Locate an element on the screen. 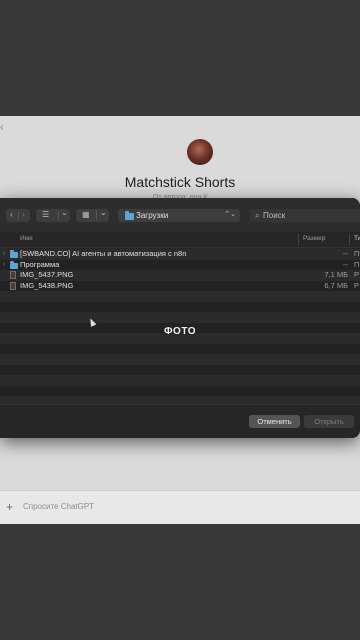 The height and width of the screenshot is (640, 360). updown-chevron-icon: ⌃⌄ is located at coordinates (230, 214).